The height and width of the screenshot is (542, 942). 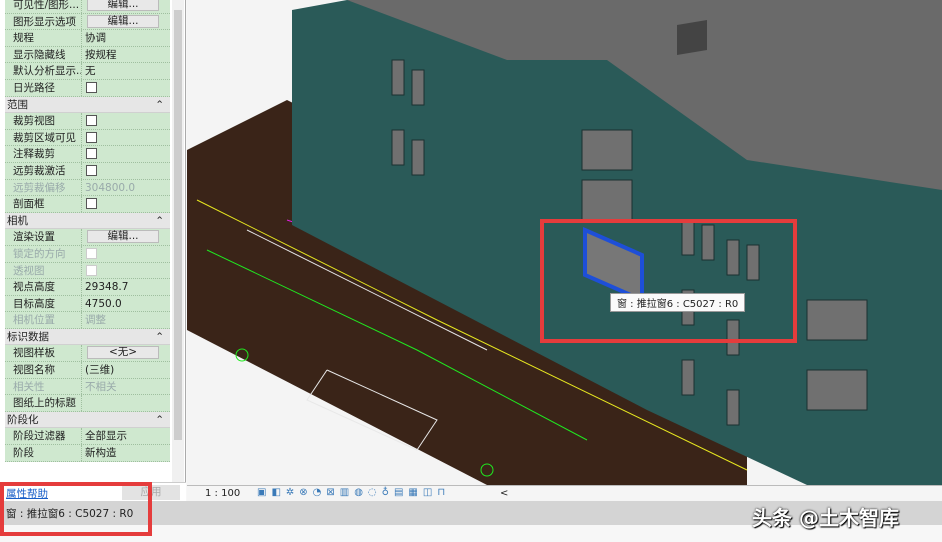 What do you see at coordinates (110, 187) in the screenshot?
I see `property-value: 304800.0` at bounding box center [110, 187].